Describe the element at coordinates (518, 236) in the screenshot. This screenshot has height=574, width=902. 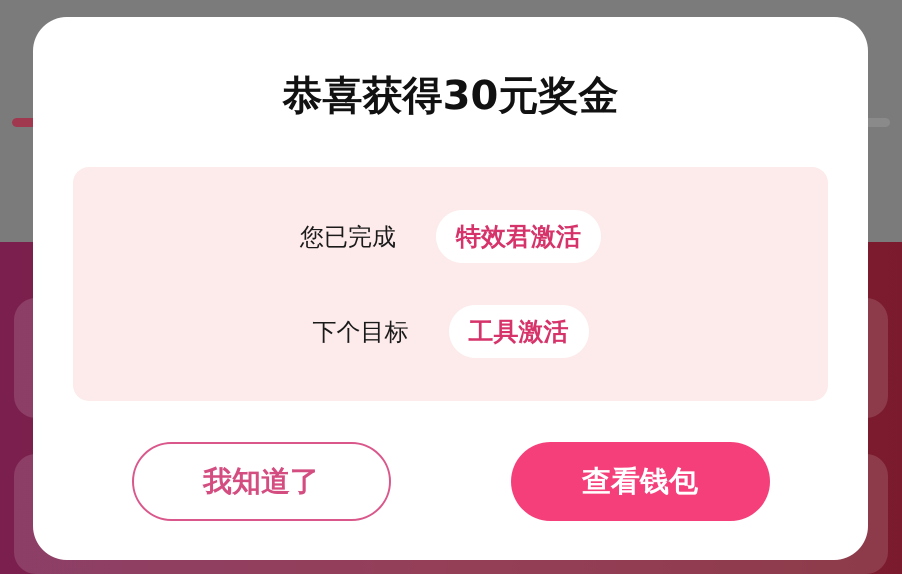
I see `task-tag: 特效君激活` at that location.